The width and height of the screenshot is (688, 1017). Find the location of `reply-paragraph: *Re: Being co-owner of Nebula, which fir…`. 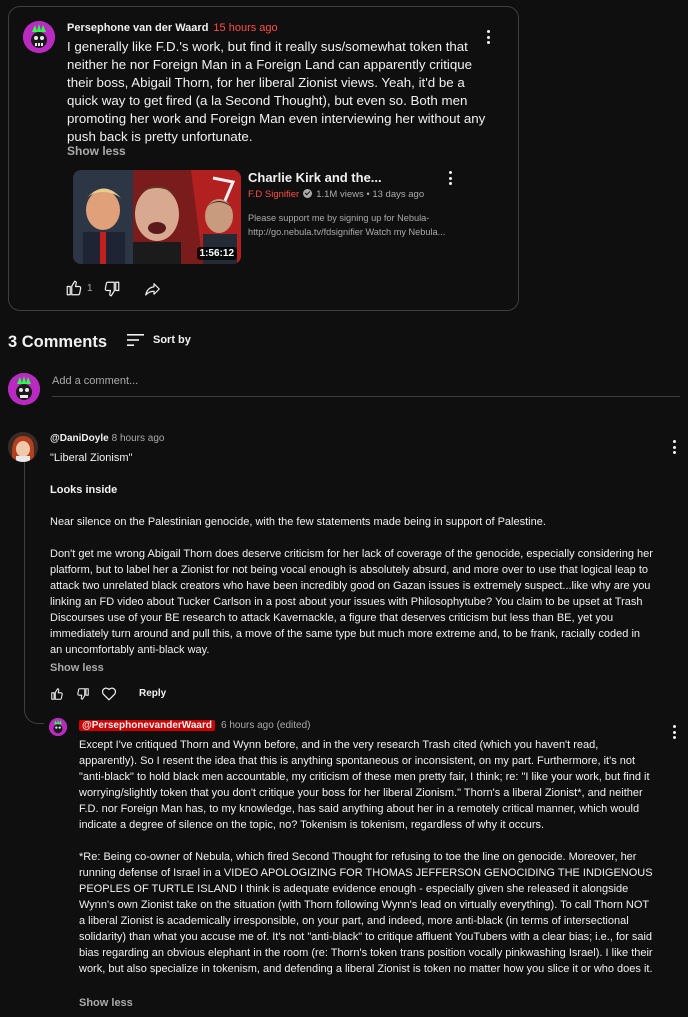

reply-paragraph: *Re: Being co-owner of Nebula, which fir… is located at coordinates (366, 913).